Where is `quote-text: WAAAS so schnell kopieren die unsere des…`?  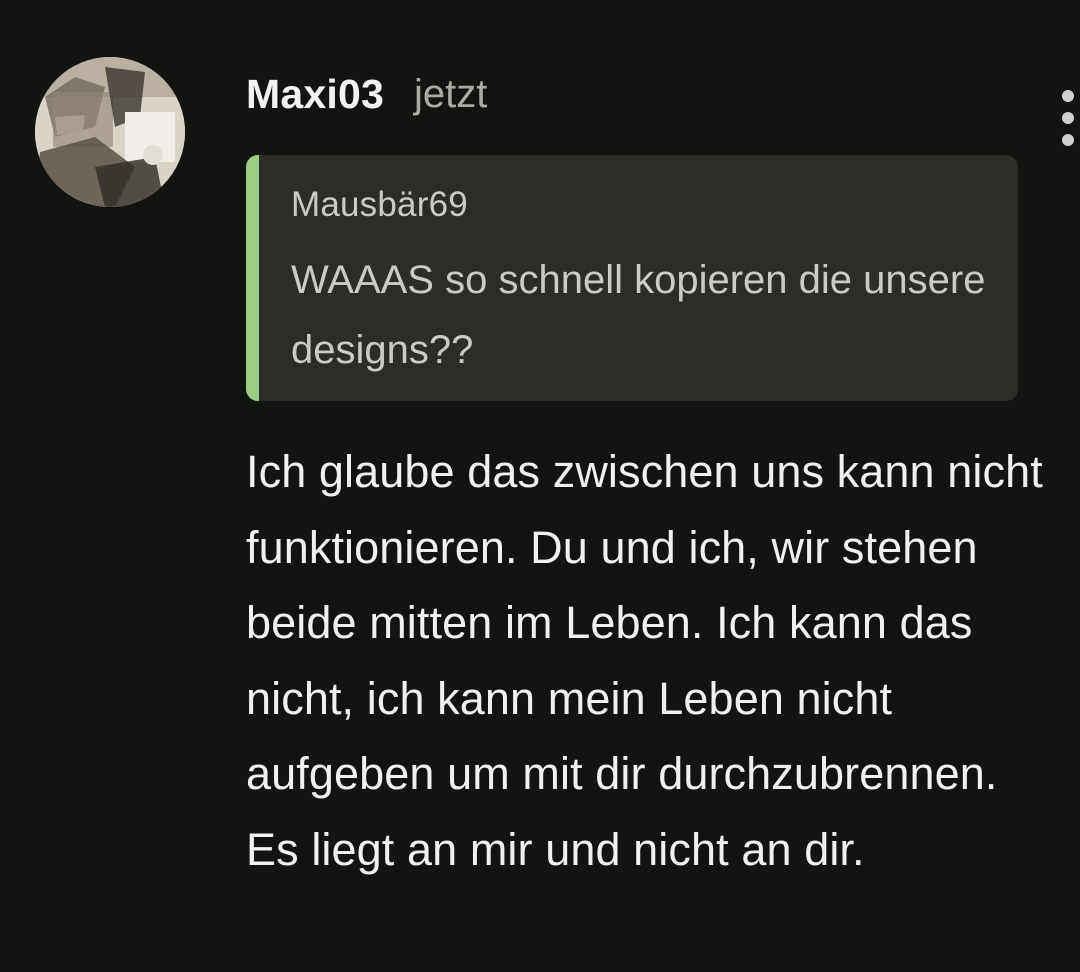
quote-text: WAAAS so schnell kopieren die unsere des… is located at coordinates (638, 315).